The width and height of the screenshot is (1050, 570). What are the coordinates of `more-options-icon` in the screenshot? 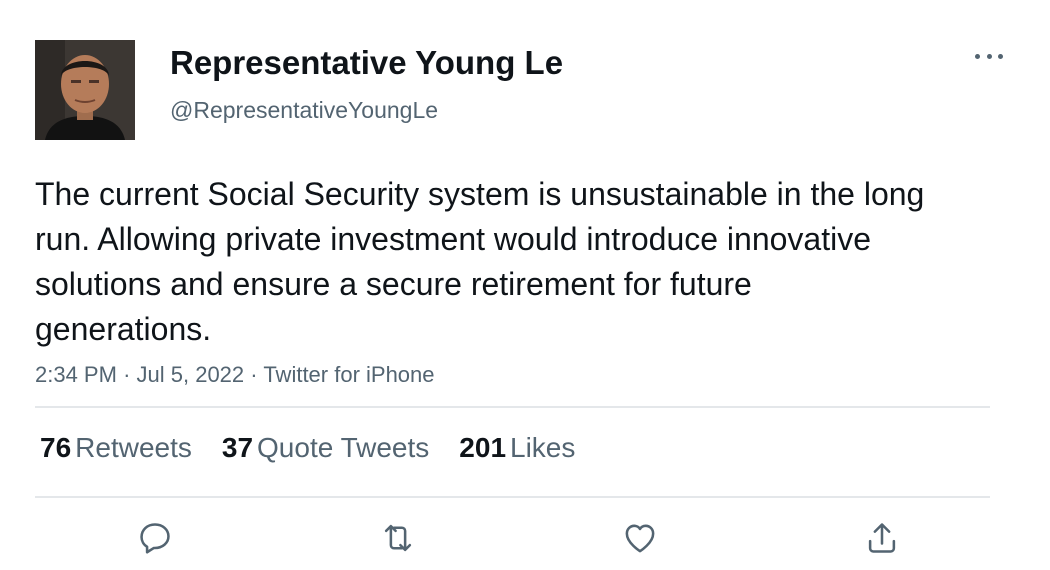 It's located at (989, 56).